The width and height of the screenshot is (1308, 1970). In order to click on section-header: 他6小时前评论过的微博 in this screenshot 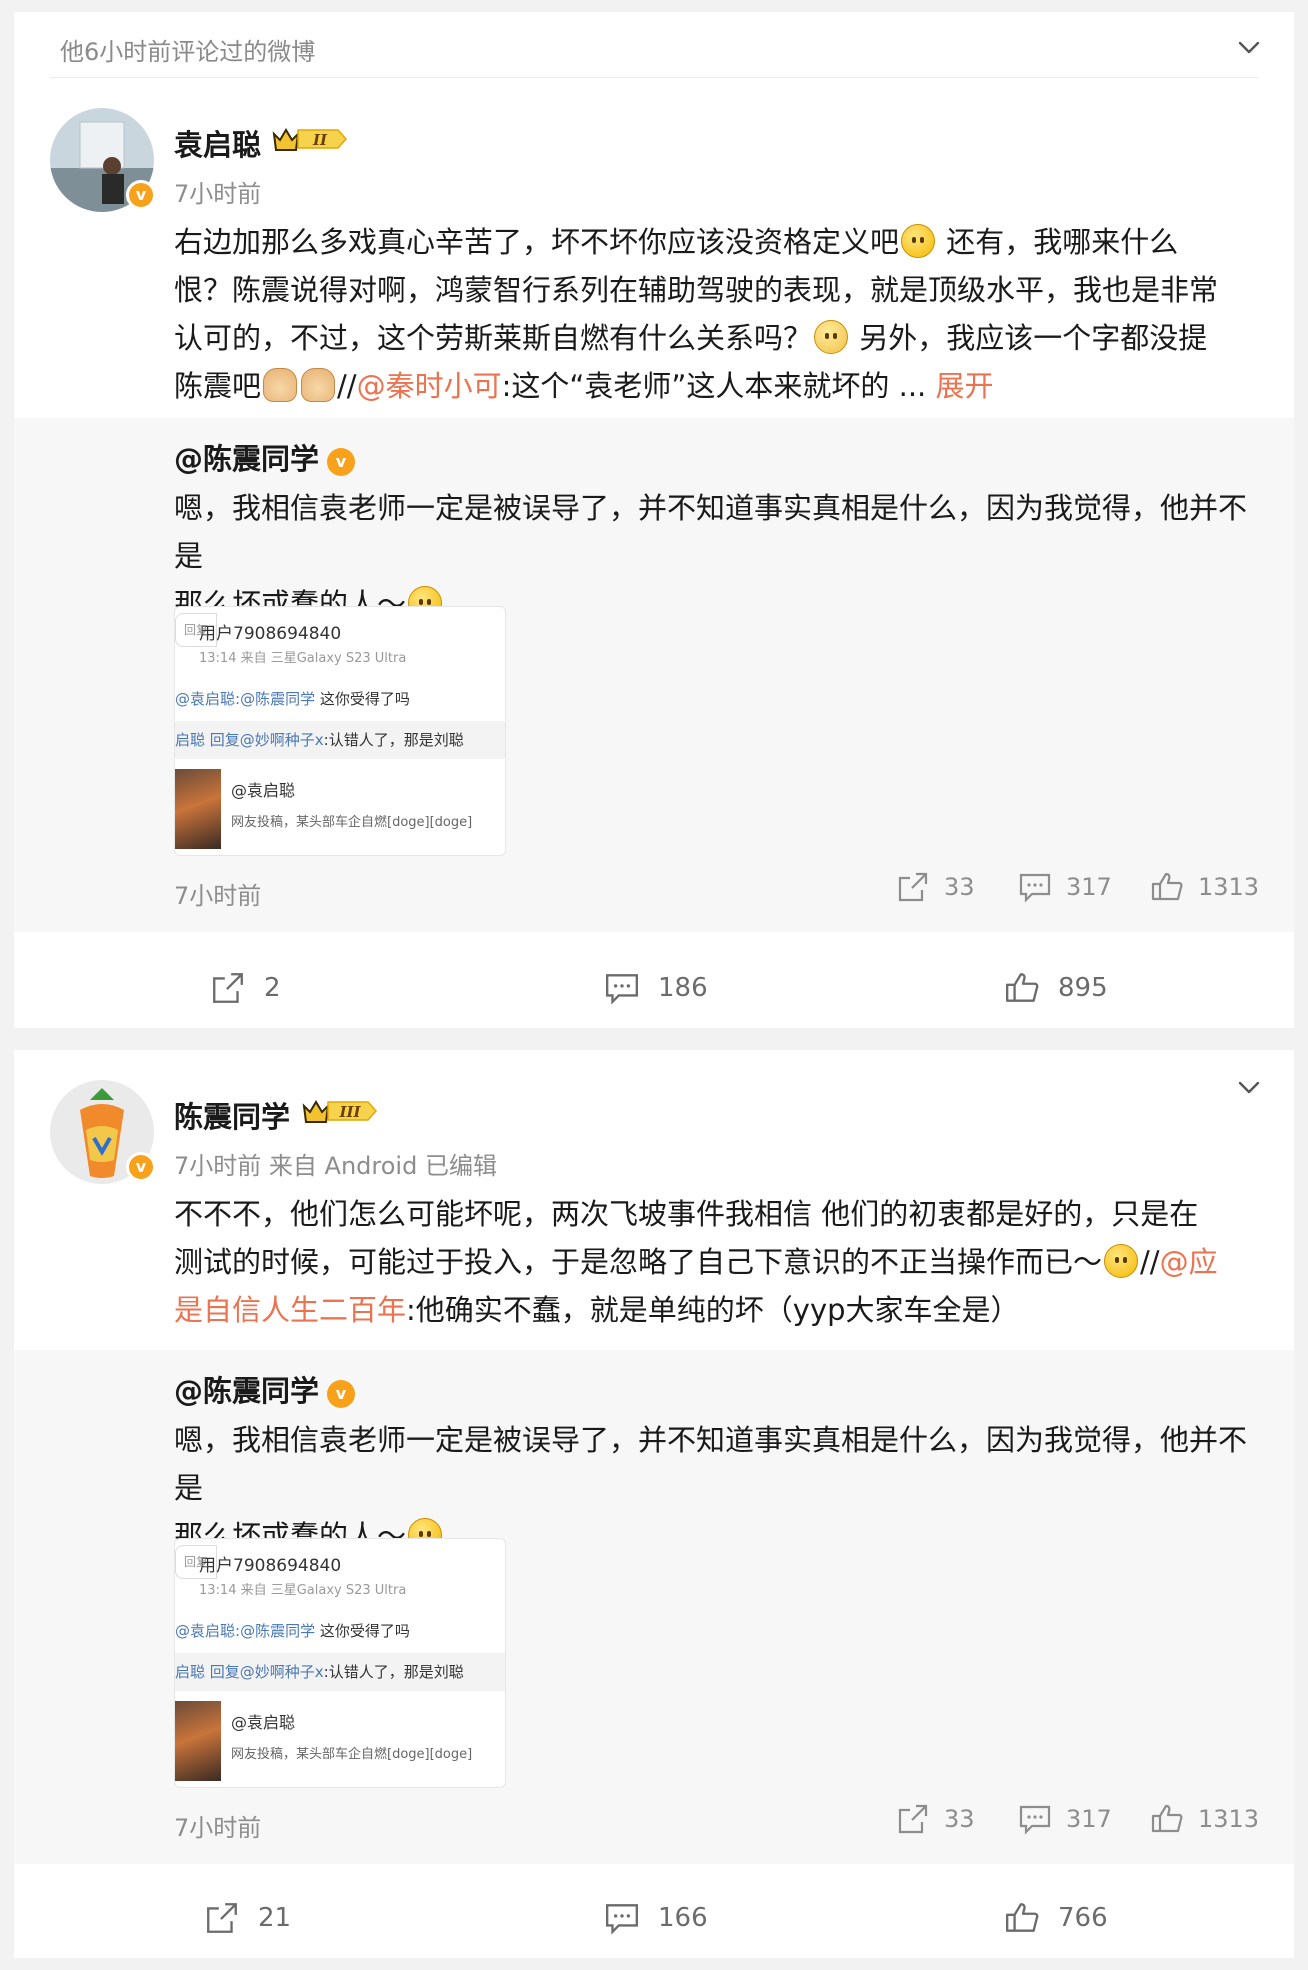, I will do `click(654, 45)`.